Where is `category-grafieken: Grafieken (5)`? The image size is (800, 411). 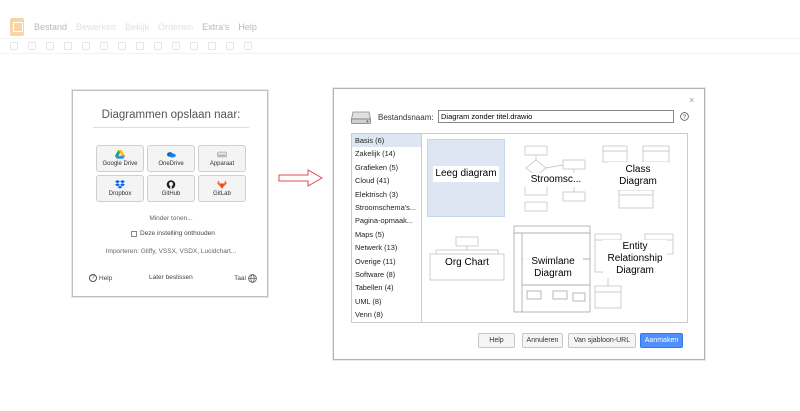
category-grafieken: Grafieken (5) is located at coordinates (386, 167).